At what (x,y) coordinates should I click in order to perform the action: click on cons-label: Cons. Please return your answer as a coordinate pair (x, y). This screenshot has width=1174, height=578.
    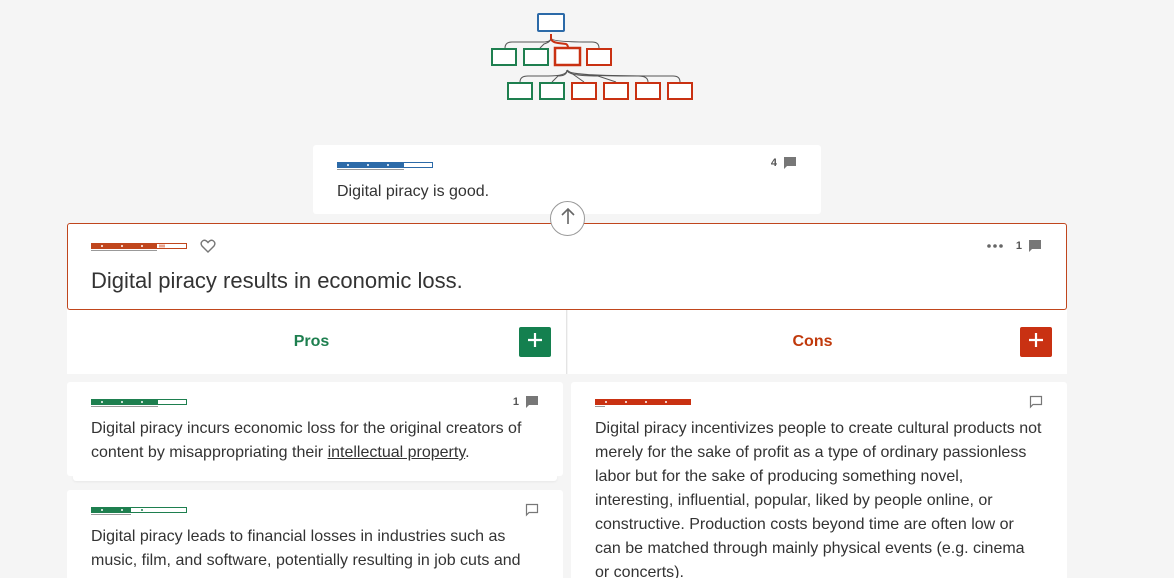
    Looking at the image, I should click on (812, 341).